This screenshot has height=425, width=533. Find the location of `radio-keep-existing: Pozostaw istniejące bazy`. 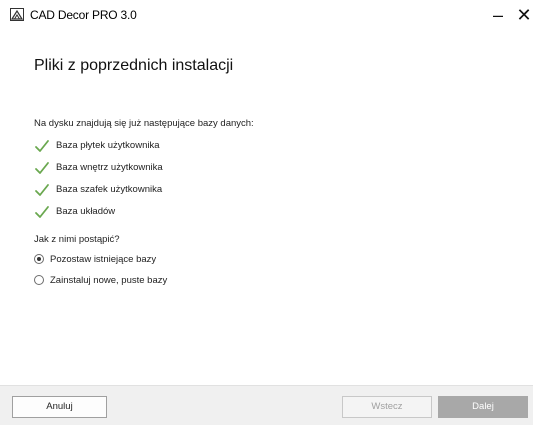

radio-keep-existing: Pozostaw istniejące bazy is located at coordinates (95, 259).